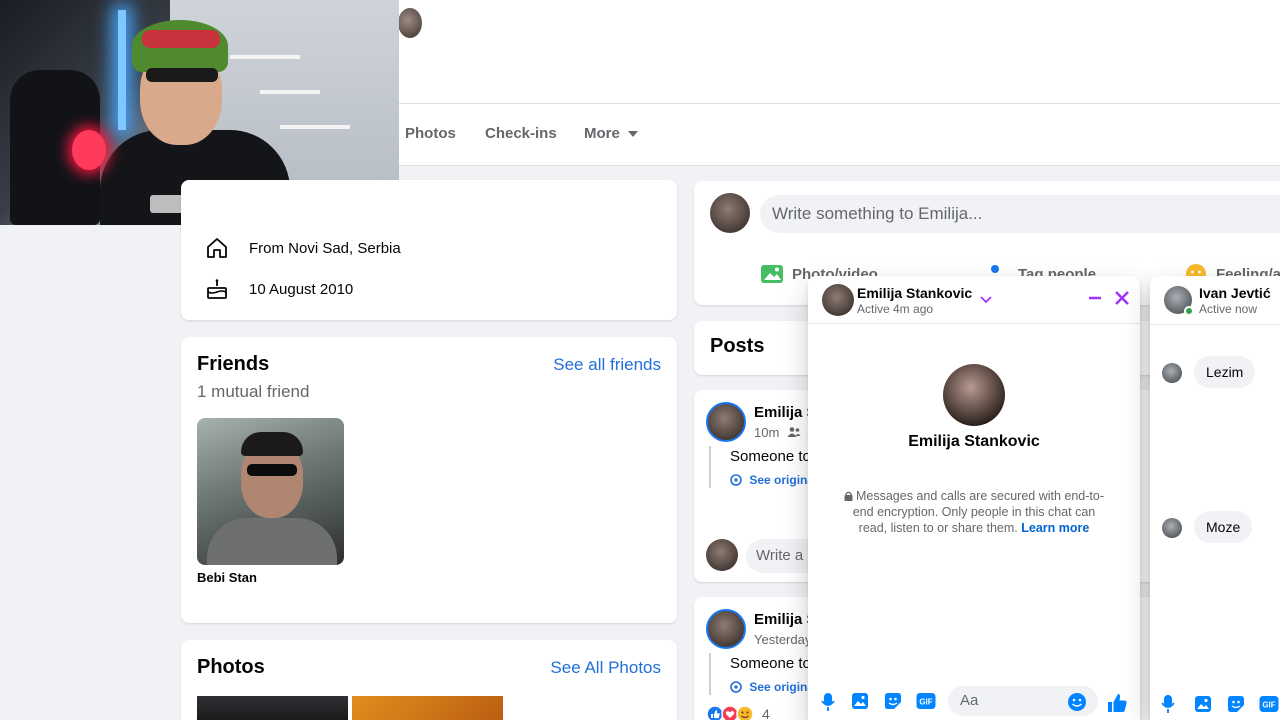 This screenshot has height=720, width=1280. What do you see at coordinates (974, 300) in the screenshot?
I see `chat-header: Emilija Stankovic Active 4m ago` at bounding box center [974, 300].